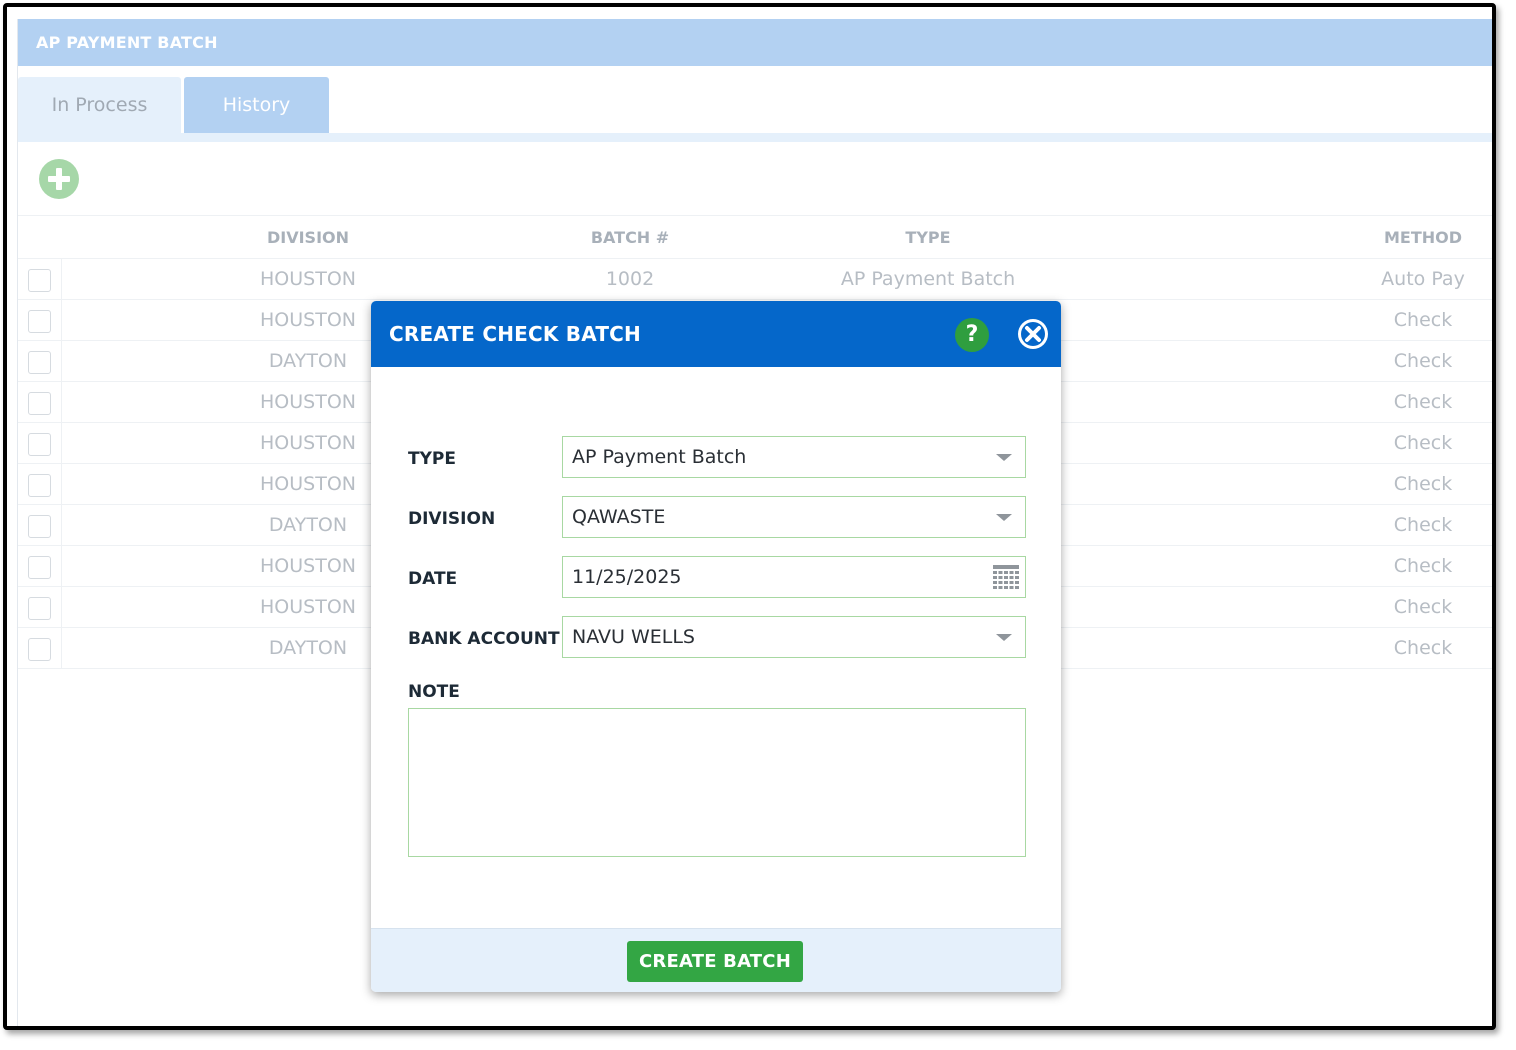  I want to click on dialog-title: CREATE CHECK BATCH, so click(515, 334).